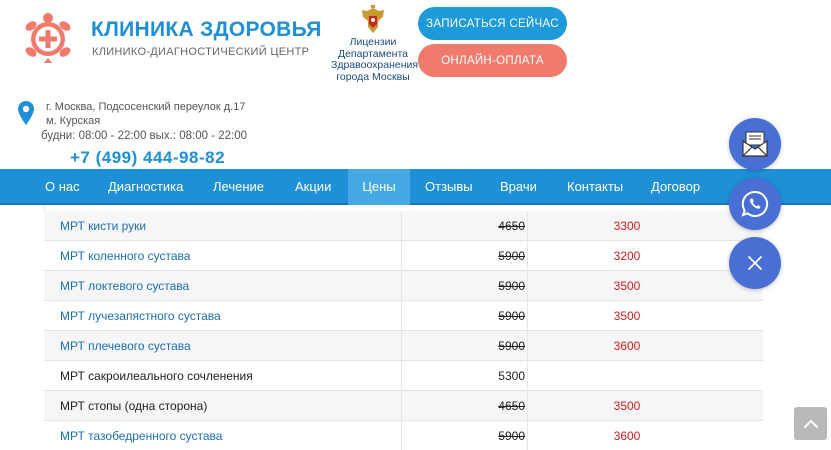 This screenshot has width=831, height=450. Describe the element at coordinates (675, 187) in the screenshot. I see `nav-item-contract: Договор` at that location.